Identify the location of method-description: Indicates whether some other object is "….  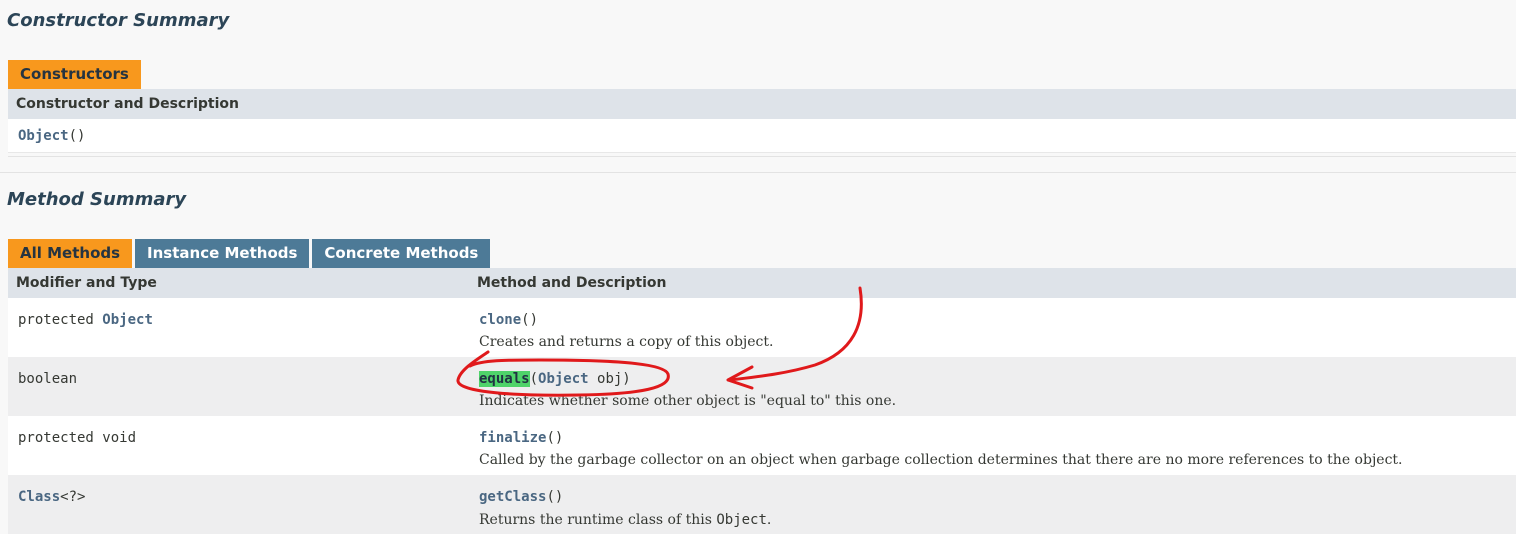
(688, 401).